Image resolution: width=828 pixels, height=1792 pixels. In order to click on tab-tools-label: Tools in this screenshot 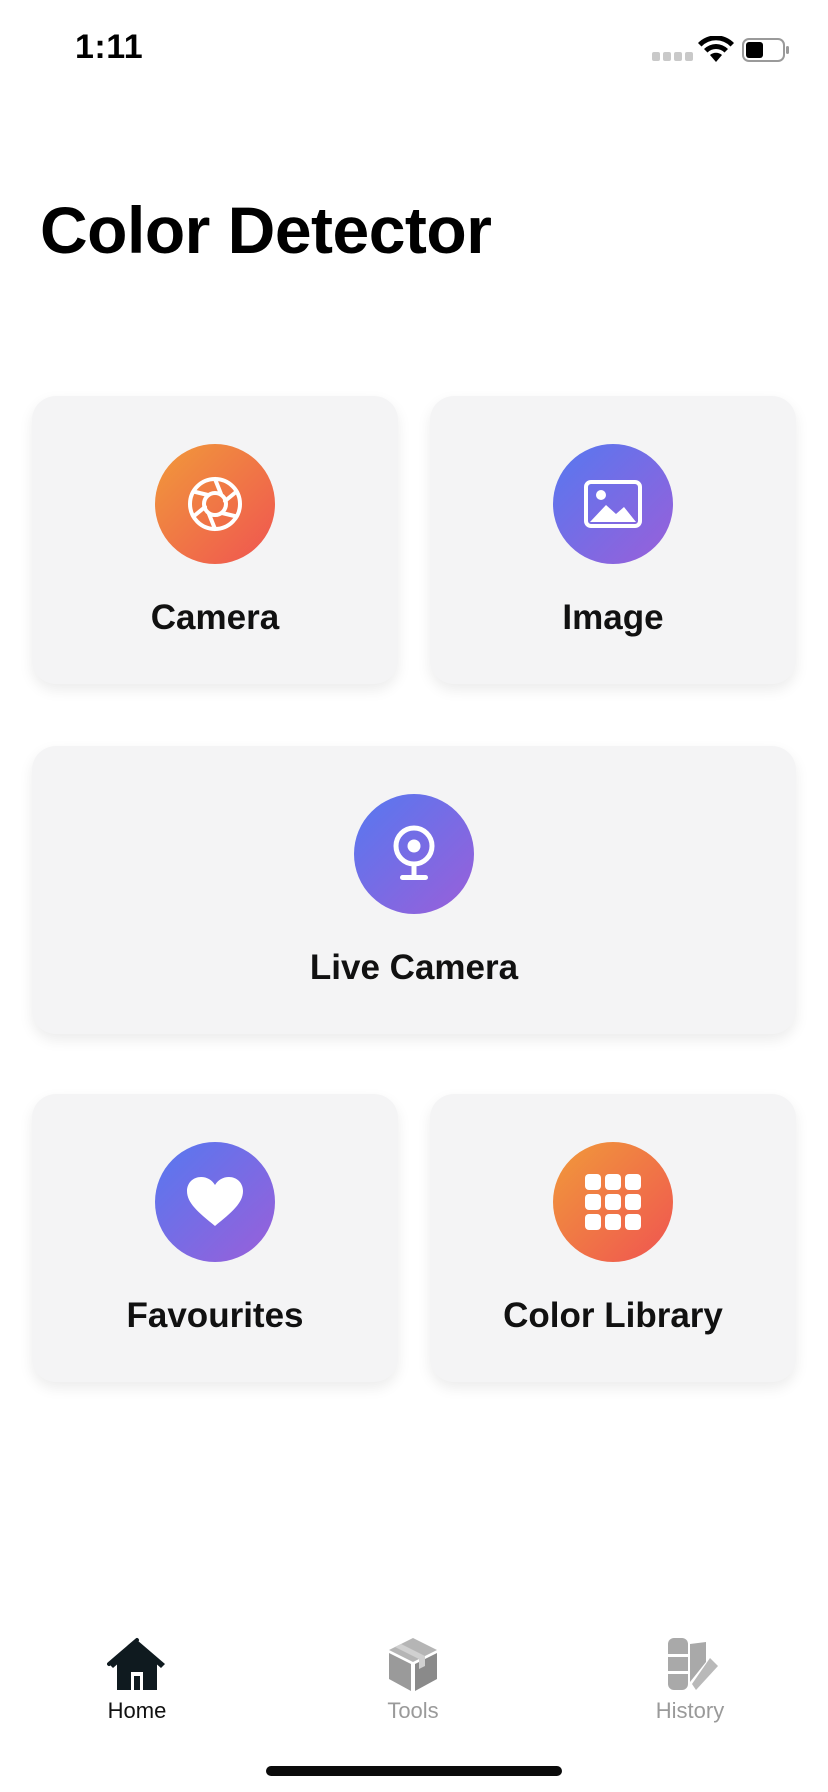, I will do `click(413, 1710)`.